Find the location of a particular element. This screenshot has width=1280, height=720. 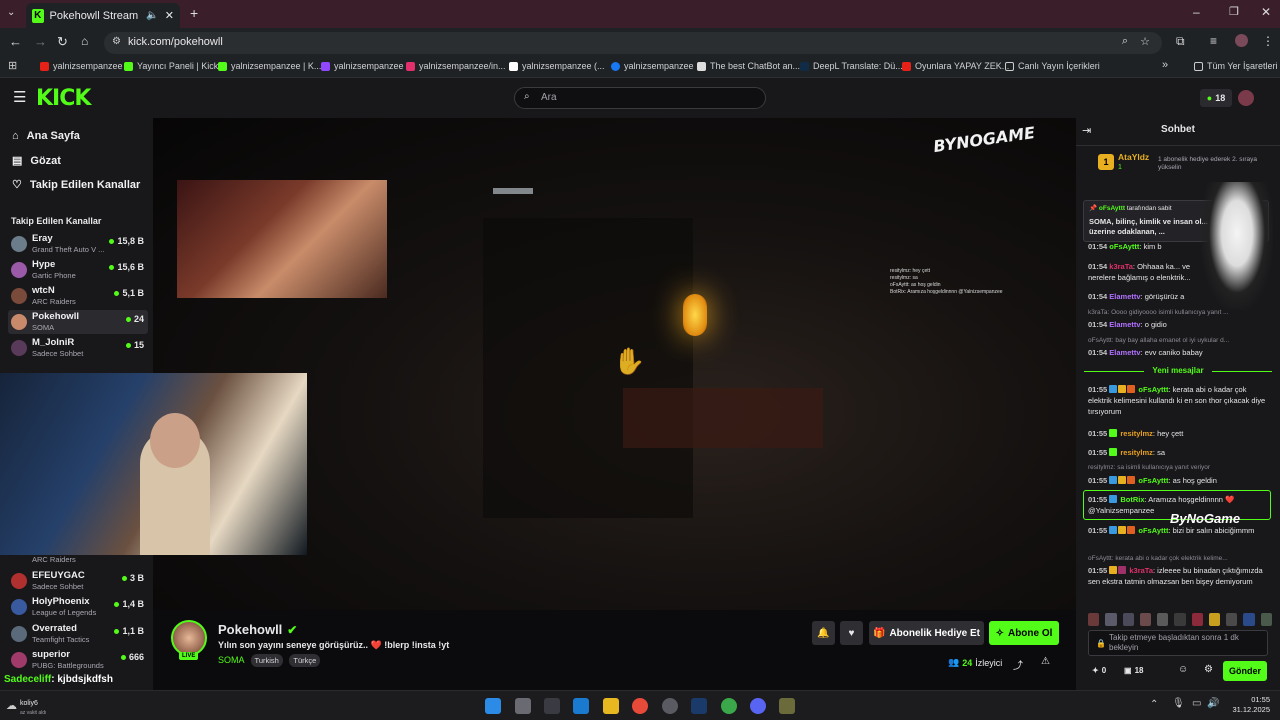

tab-close-icon: ✕ is located at coordinates (169, 15).